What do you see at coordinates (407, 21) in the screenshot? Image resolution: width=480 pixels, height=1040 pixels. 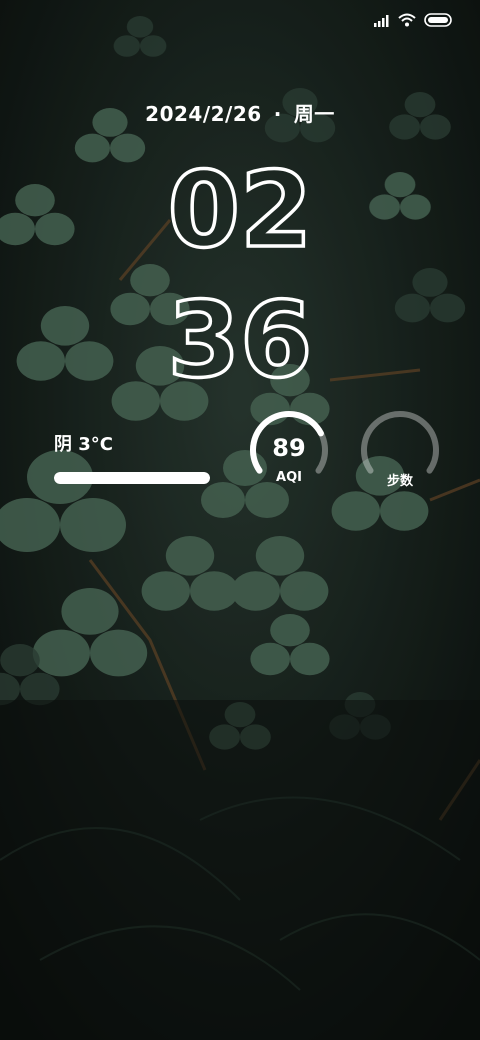 I see `wifi-icon` at bounding box center [407, 21].